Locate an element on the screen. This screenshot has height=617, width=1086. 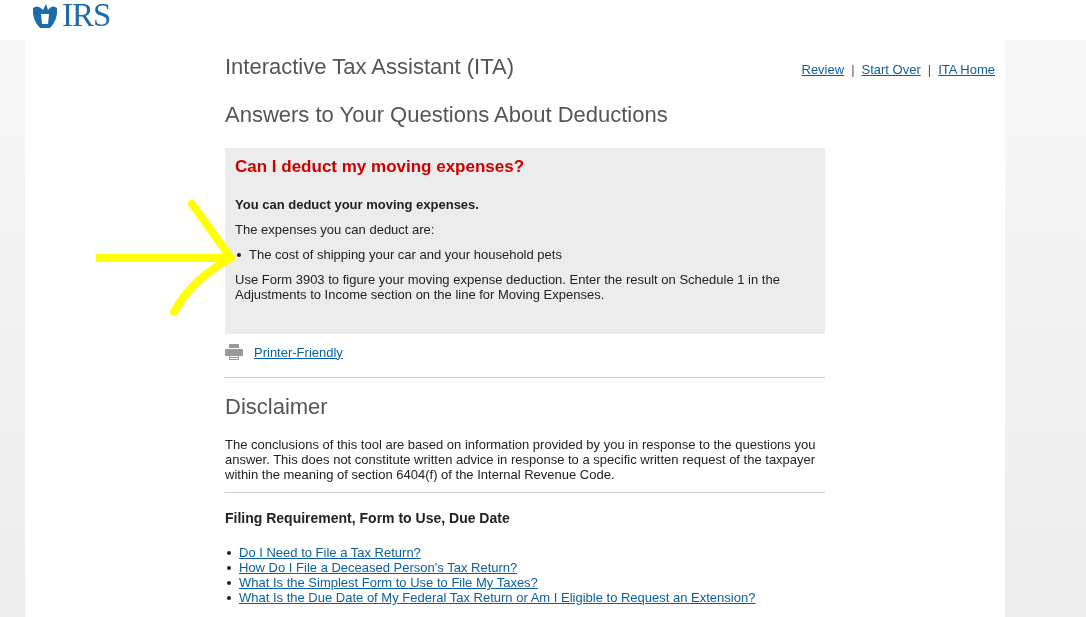
question-link: What Is the Due Date of My Federal Tax Return or Am I Eligible to Request an Extension? is located at coordinates (497, 597).